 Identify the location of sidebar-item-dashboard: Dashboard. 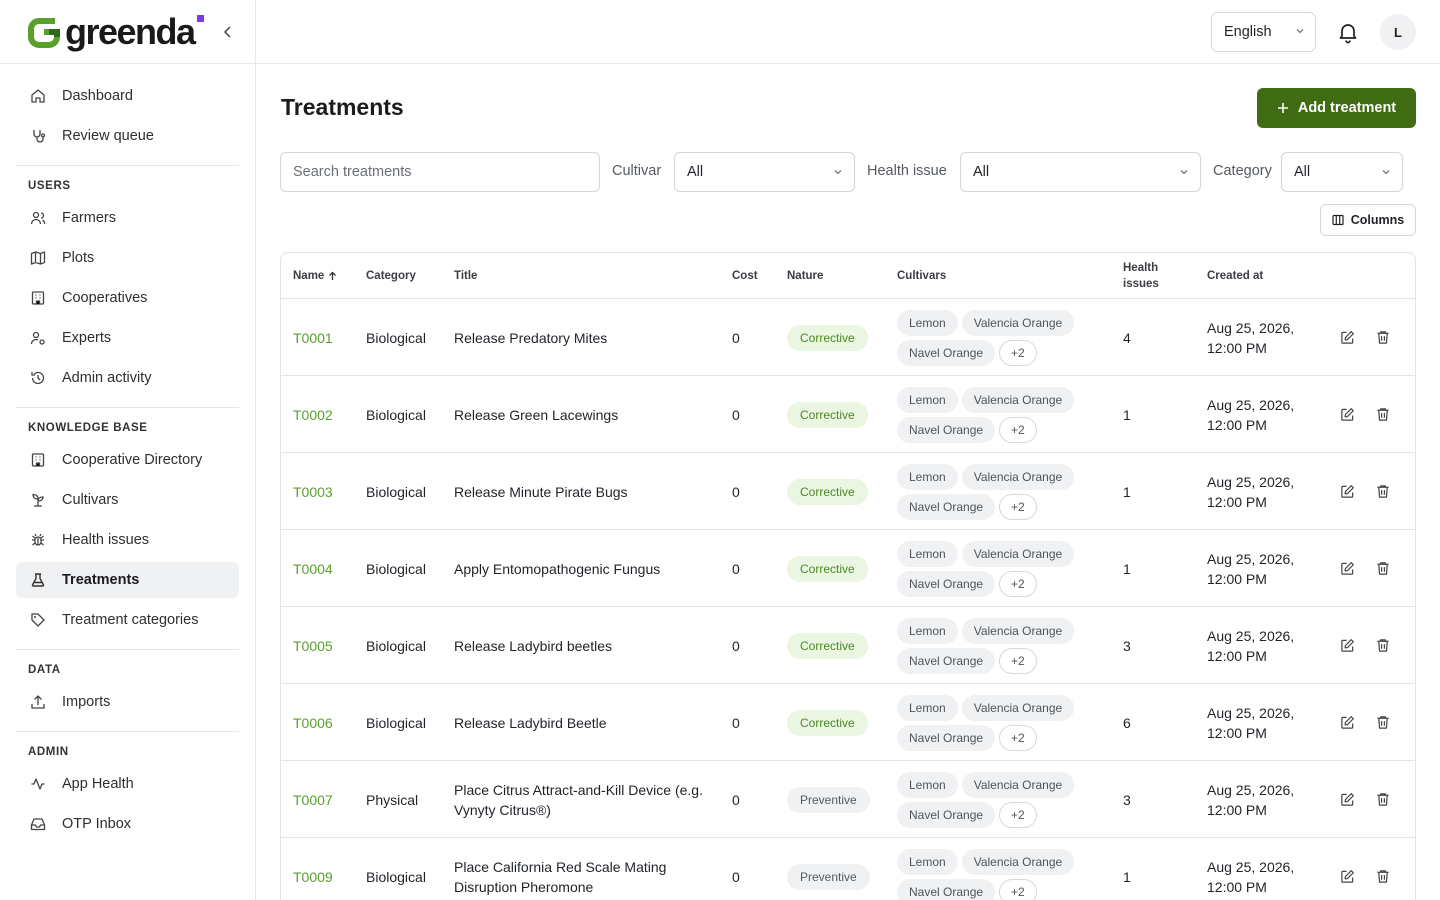
(127, 96).